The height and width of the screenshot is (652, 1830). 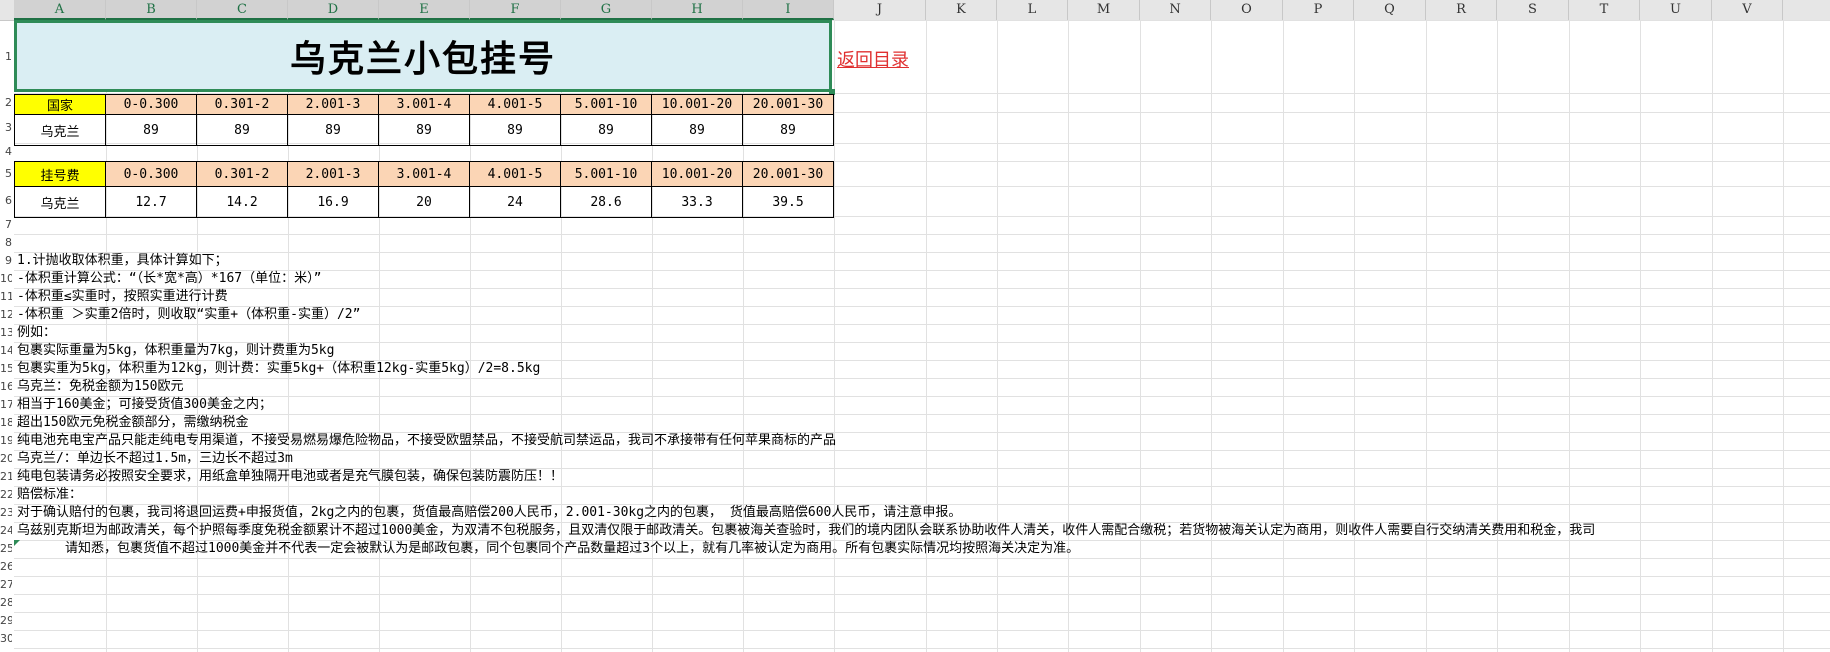 I want to click on row-number: 7, so click(x=6, y=225).